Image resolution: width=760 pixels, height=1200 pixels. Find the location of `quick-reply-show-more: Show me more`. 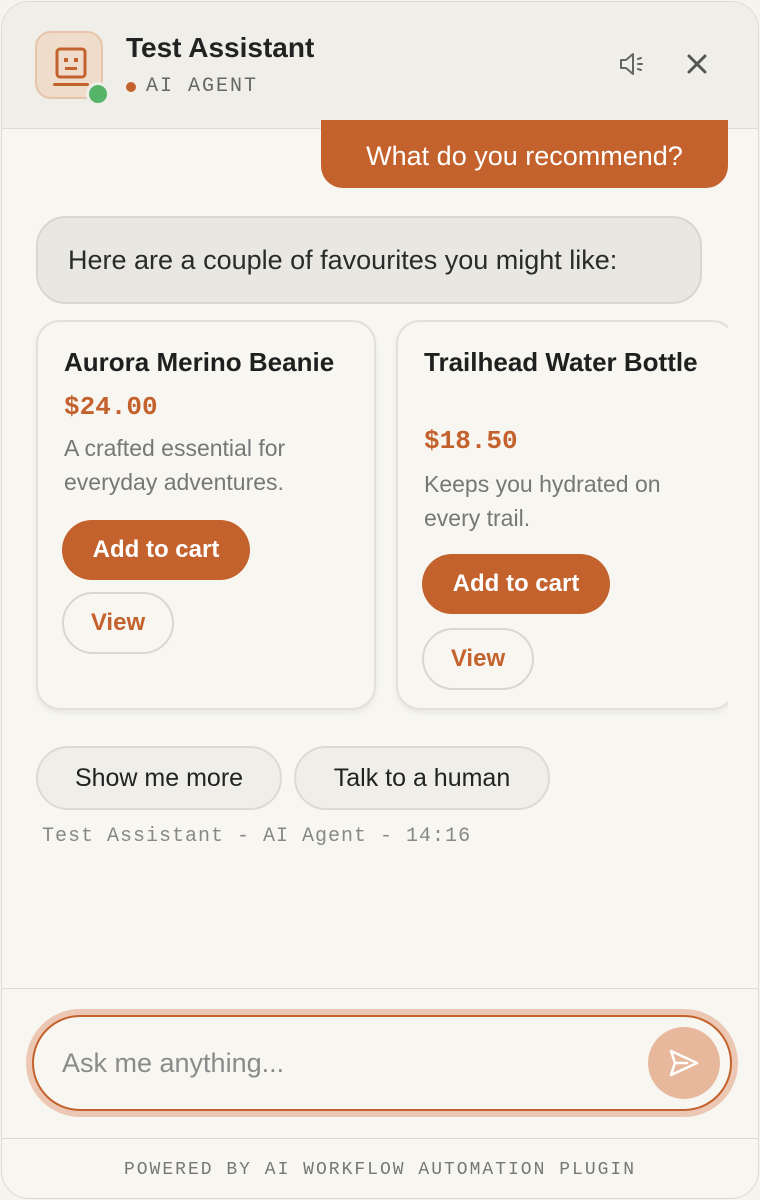

quick-reply-show-more: Show me more is located at coordinates (159, 778).